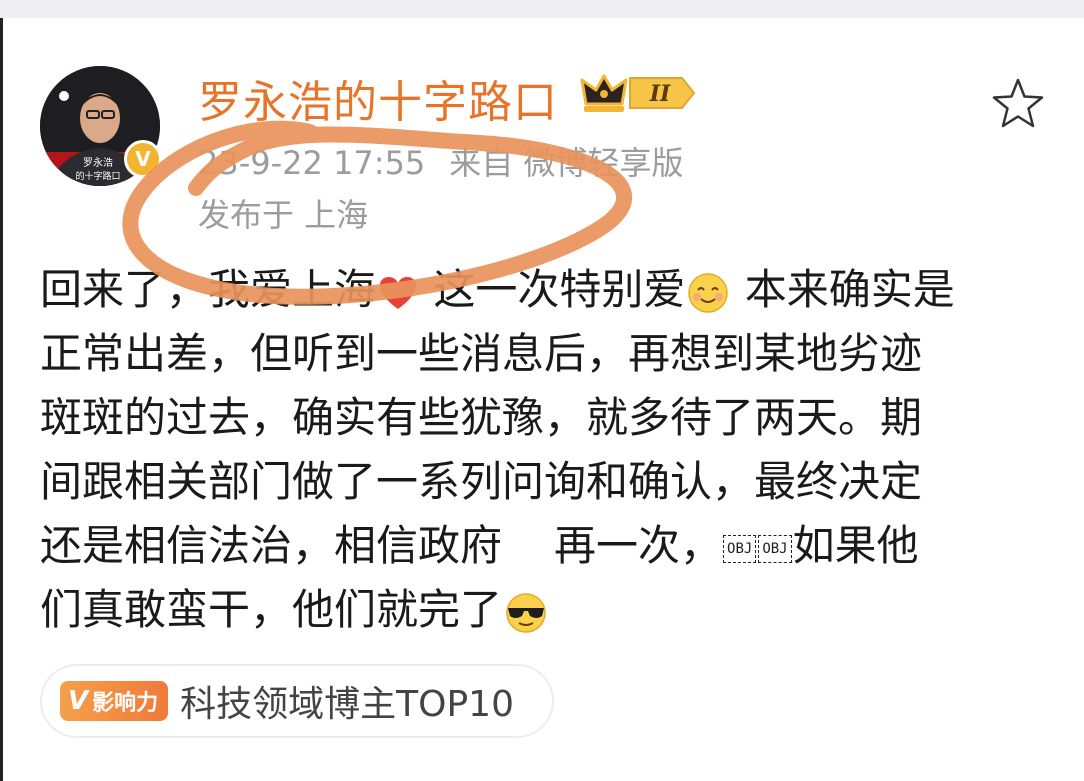  What do you see at coordinates (271, 545) in the screenshot?
I see `body-text: 还是相信法治，相信政府` at bounding box center [271, 545].